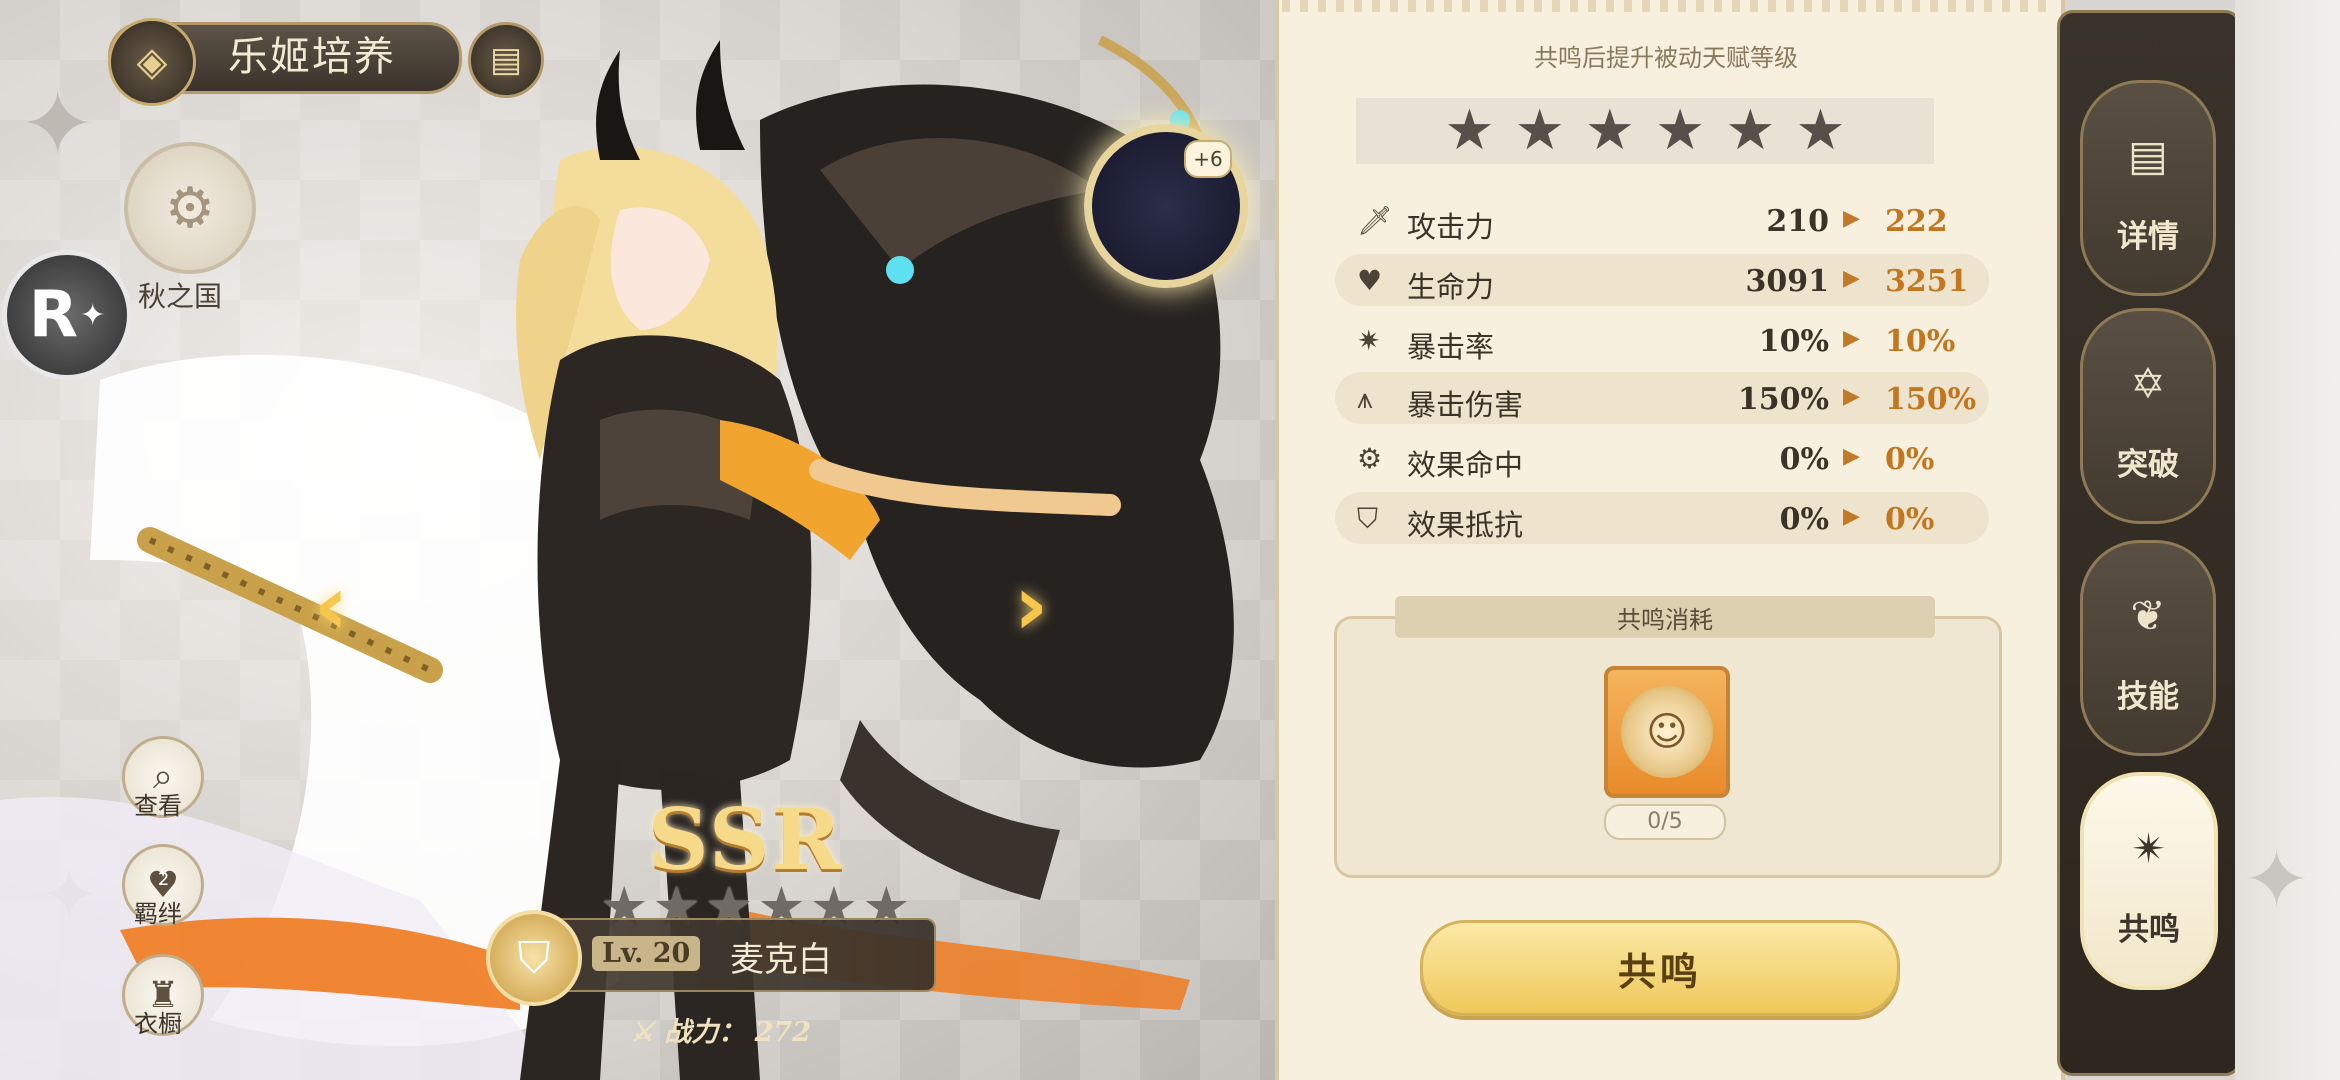 Image resolution: width=2340 pixels, height=1080 pixels. What do you see at coordinates (646, 953) in the screenshot?
I see `level-badge: Lv. 20` at bounding box center [646, 953].